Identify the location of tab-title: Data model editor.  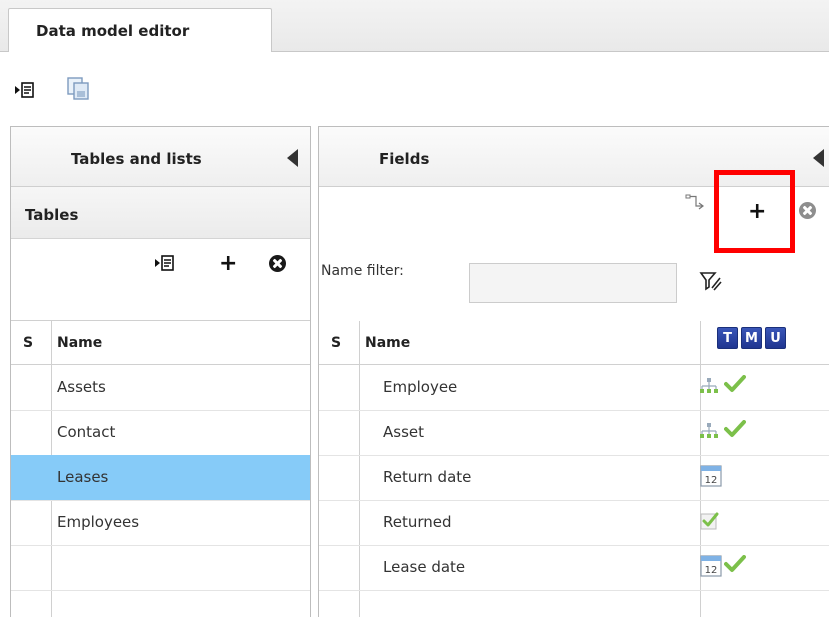
(113, 31).